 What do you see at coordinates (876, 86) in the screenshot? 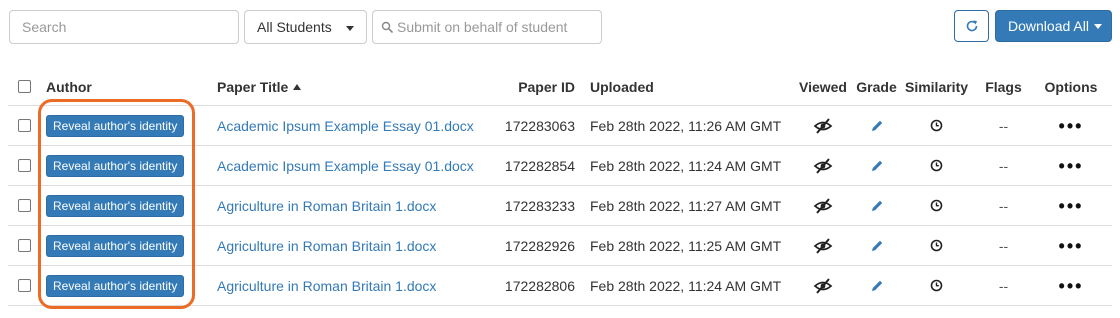
I see `column-header-grade: Grade` at bounding box center [876, 86].